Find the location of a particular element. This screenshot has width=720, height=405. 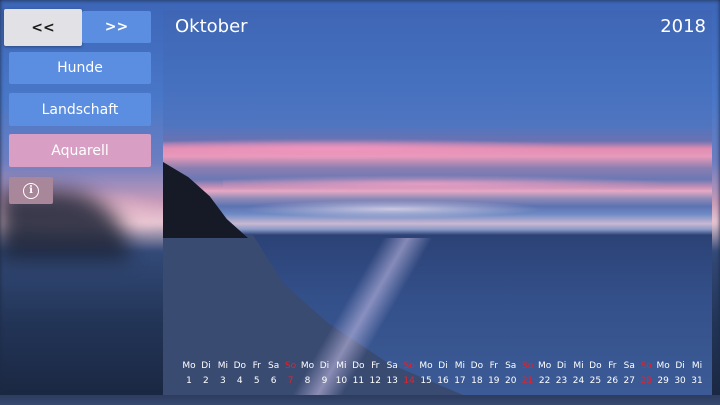

year-title: 2018 is located at coordinates (683, 26).